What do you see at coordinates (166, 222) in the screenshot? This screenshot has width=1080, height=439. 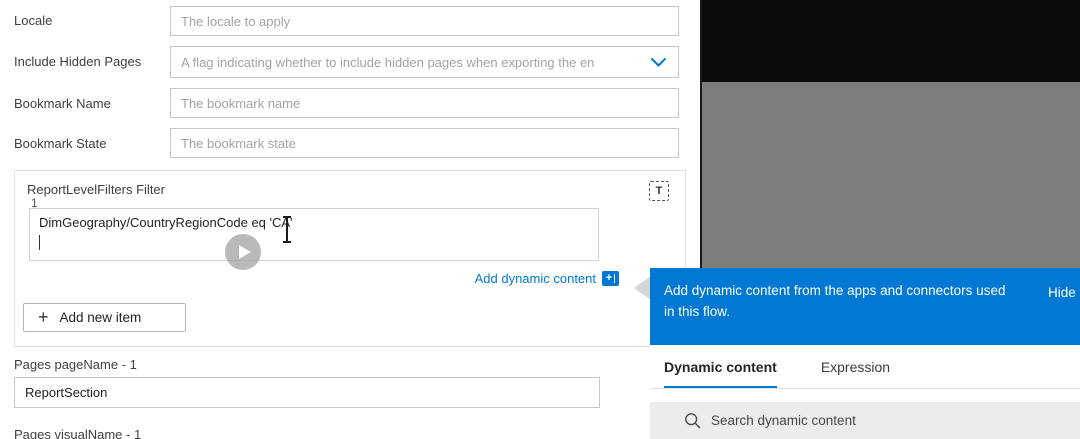 I see `filter-value-line: DimGeography/CountryRegionCode eq 'CA'` at bounding box center [166, 222].